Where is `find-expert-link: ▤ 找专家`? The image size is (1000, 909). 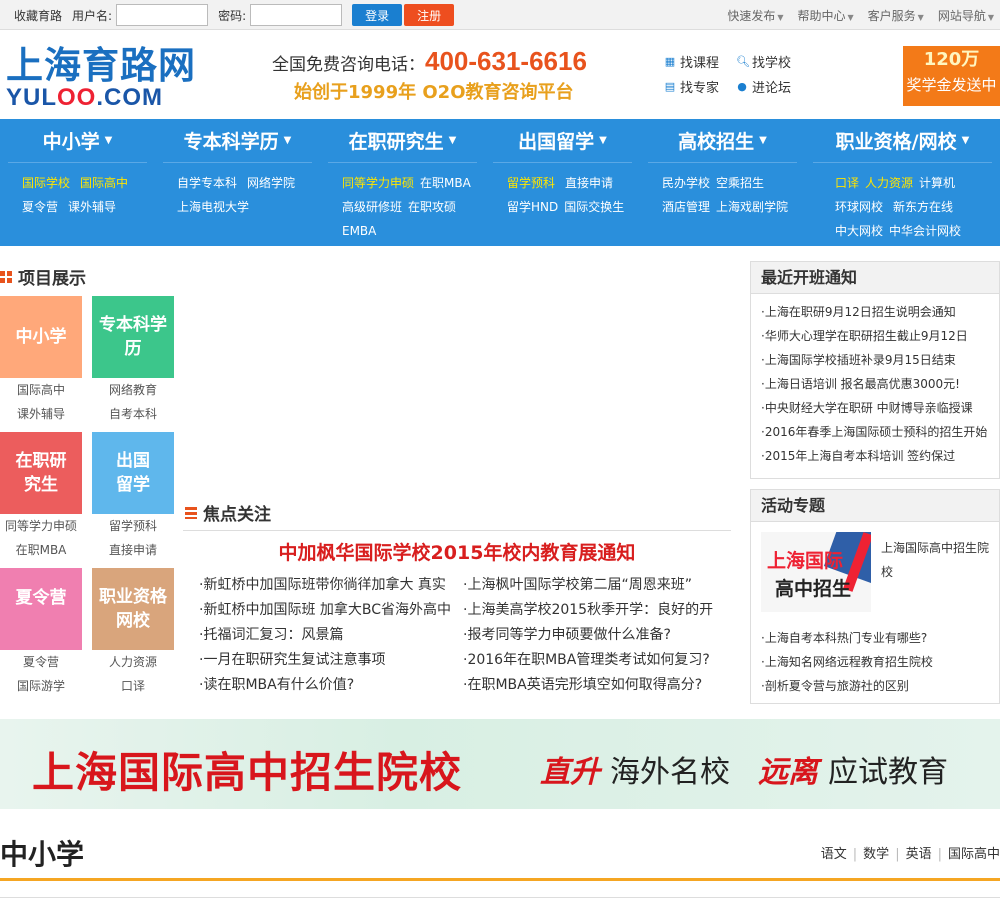
find-expert-link: ▤ 找专家 is located at coordinates (700, 86).